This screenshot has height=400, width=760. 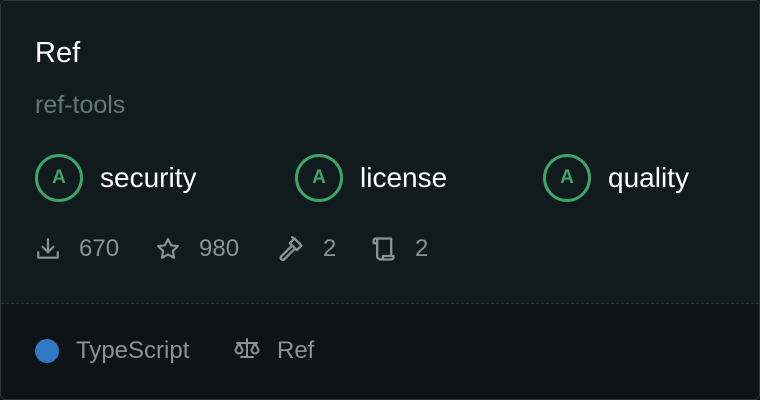 What do you see at coordinates (57, 53) in the screenshot?
I see `package-title: Ref` at bounding box center [57, 53].